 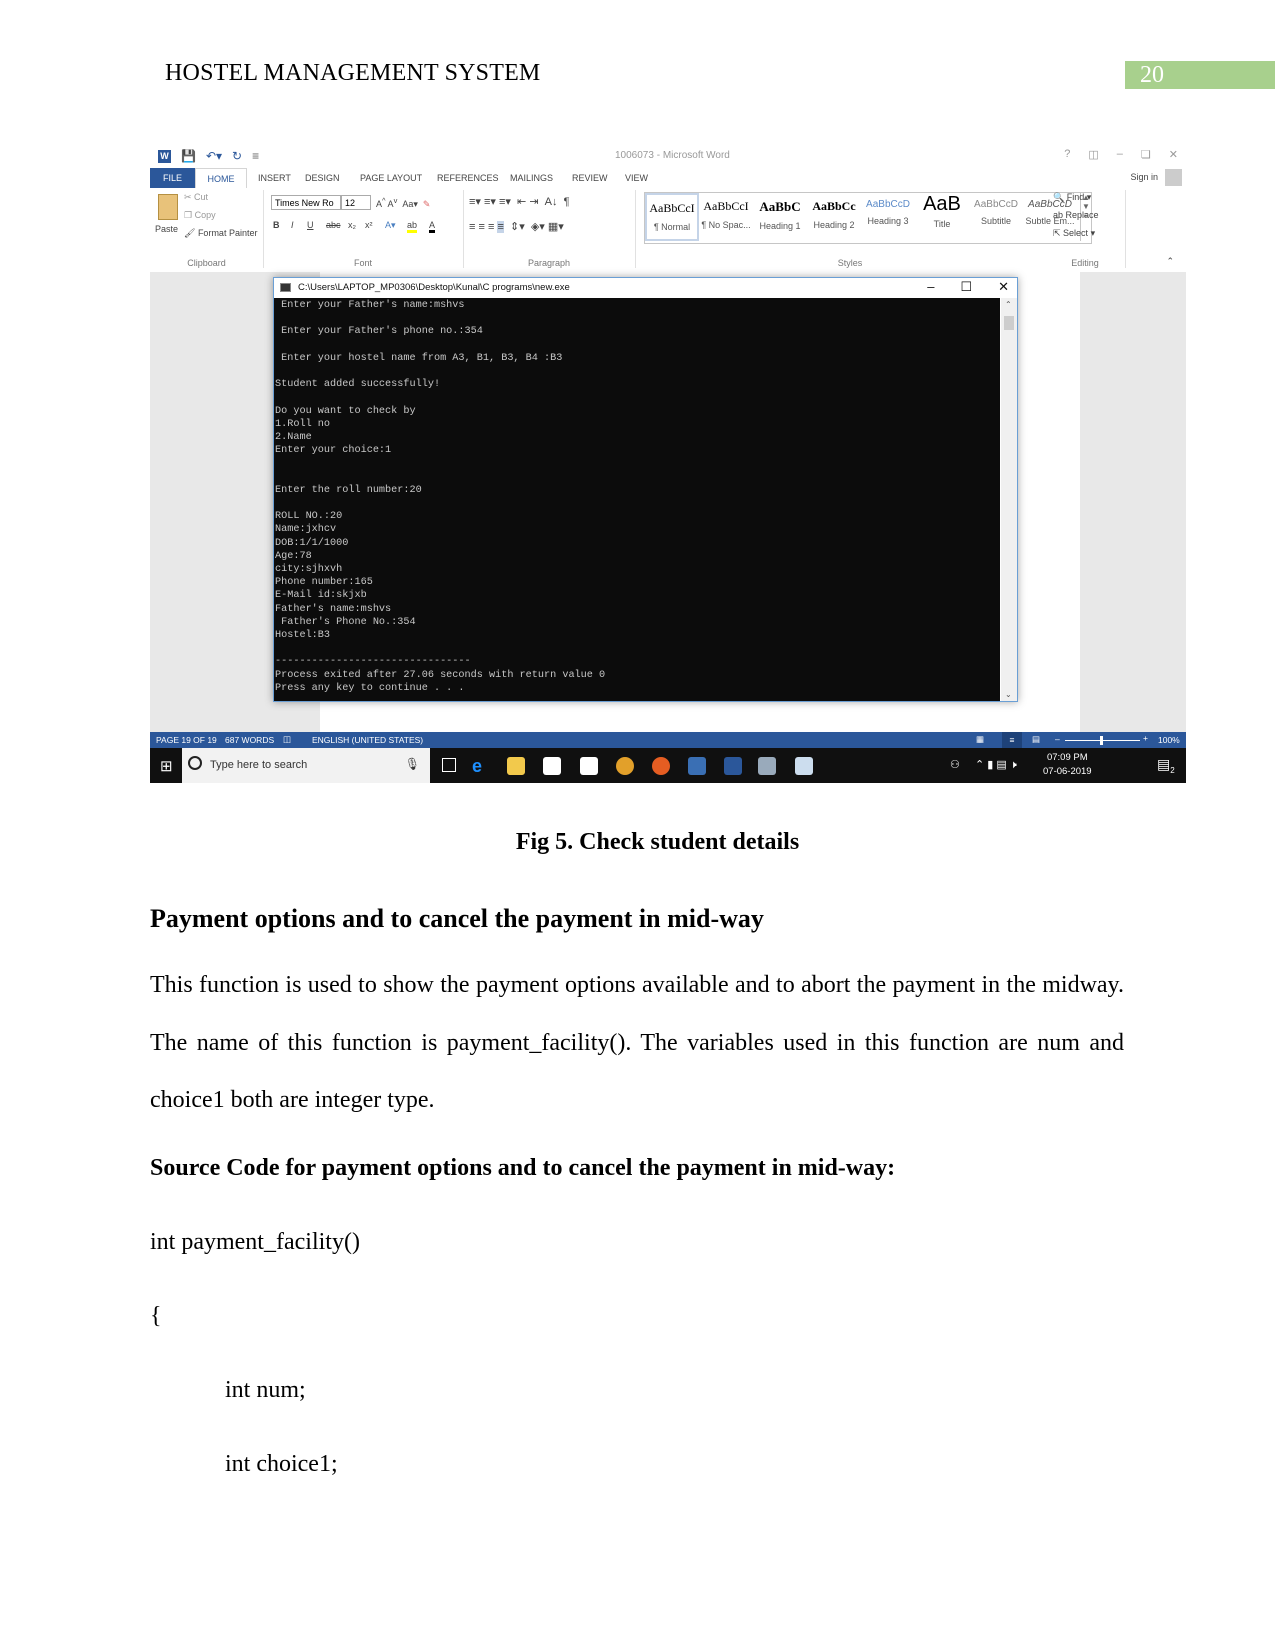 I want to click on cut-button: ✂ Cut, so click(x=196, y=197).